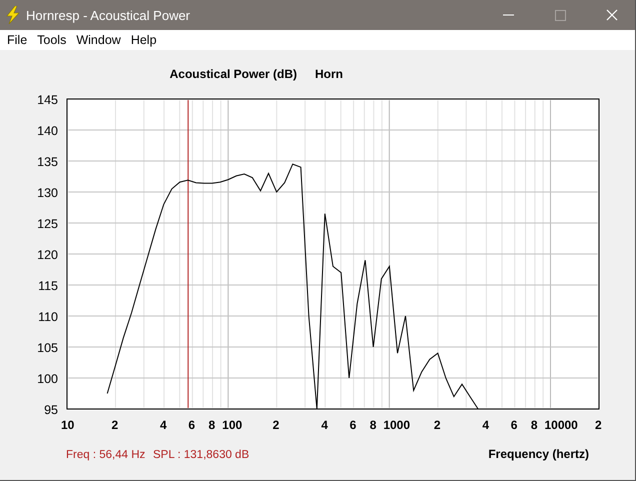  Describe the element at coordinates (17, 40) in the screenshot. I see `menu-item: File` at that location.